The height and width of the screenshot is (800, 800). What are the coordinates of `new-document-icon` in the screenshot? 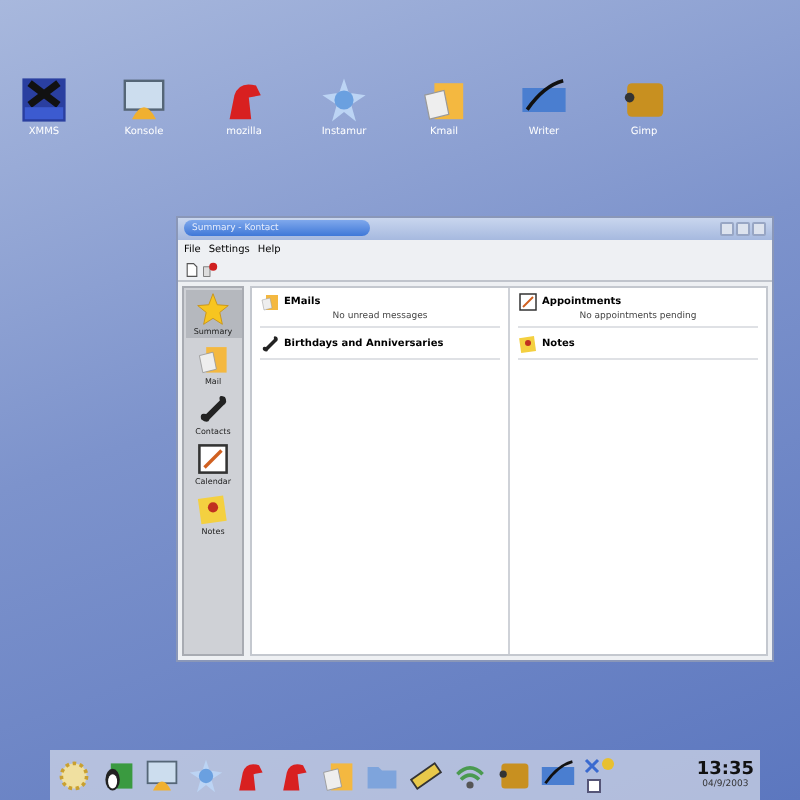 It's located at (192, 269).